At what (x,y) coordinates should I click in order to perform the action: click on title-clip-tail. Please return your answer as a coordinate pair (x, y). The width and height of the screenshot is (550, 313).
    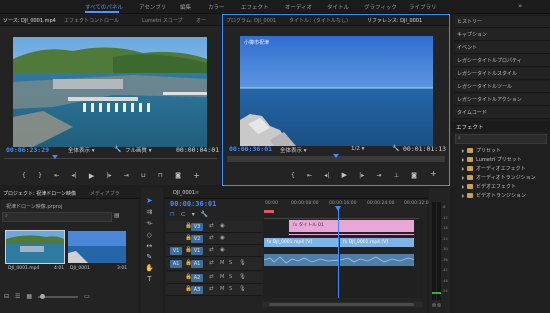
    Looking at the image, I should click on (351, 234).